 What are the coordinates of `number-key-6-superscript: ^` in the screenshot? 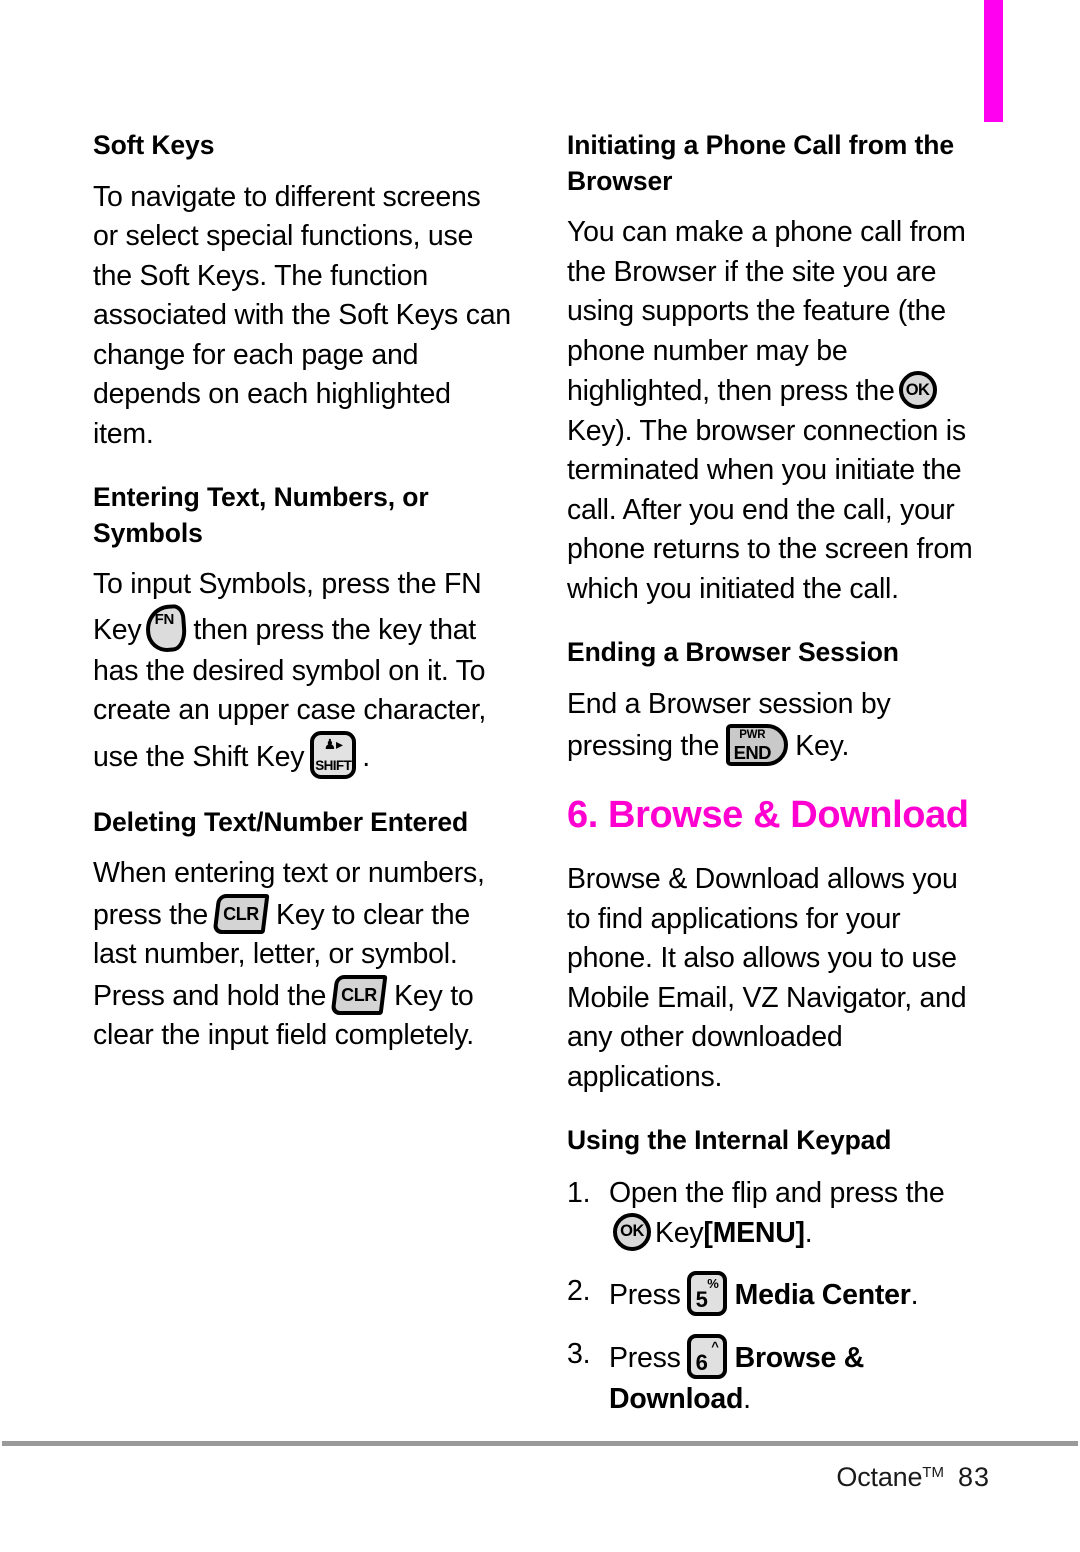 It's located at (715, 1346).